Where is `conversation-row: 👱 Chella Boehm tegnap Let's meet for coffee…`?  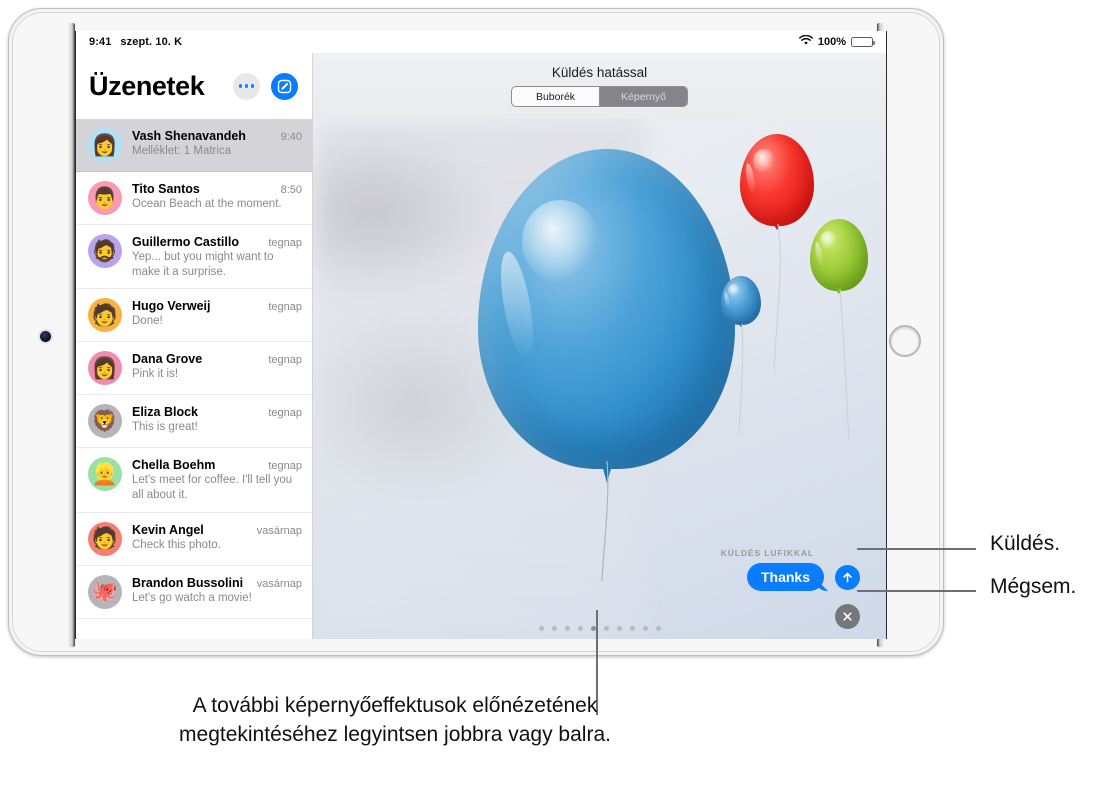 conversation-row: 👱 Chella Boehm tegnap Let's meet for coffee… is located at coordinates (194, 480).